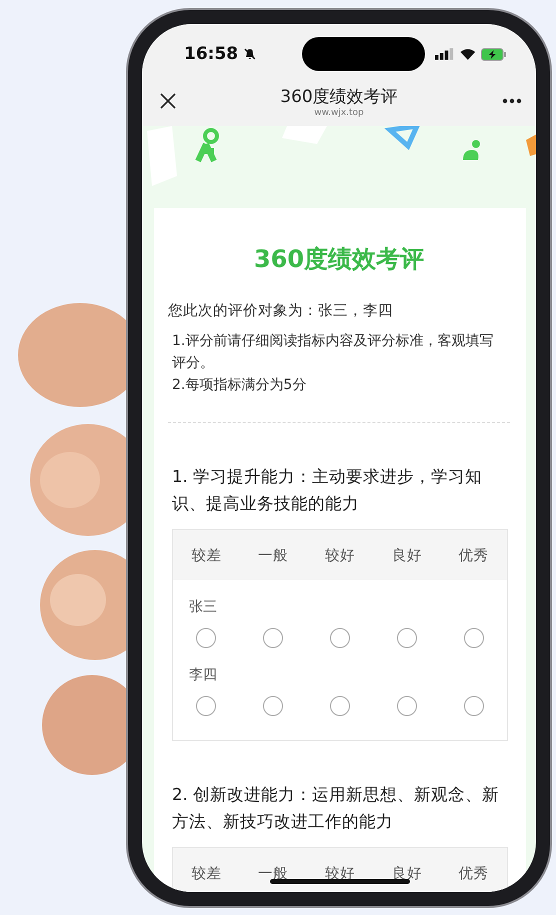 The image size is (556, 915). What do you see at coordinates (493, 54) in the screenshot?
I see `battery-icon` at bounding box center [493, 54].